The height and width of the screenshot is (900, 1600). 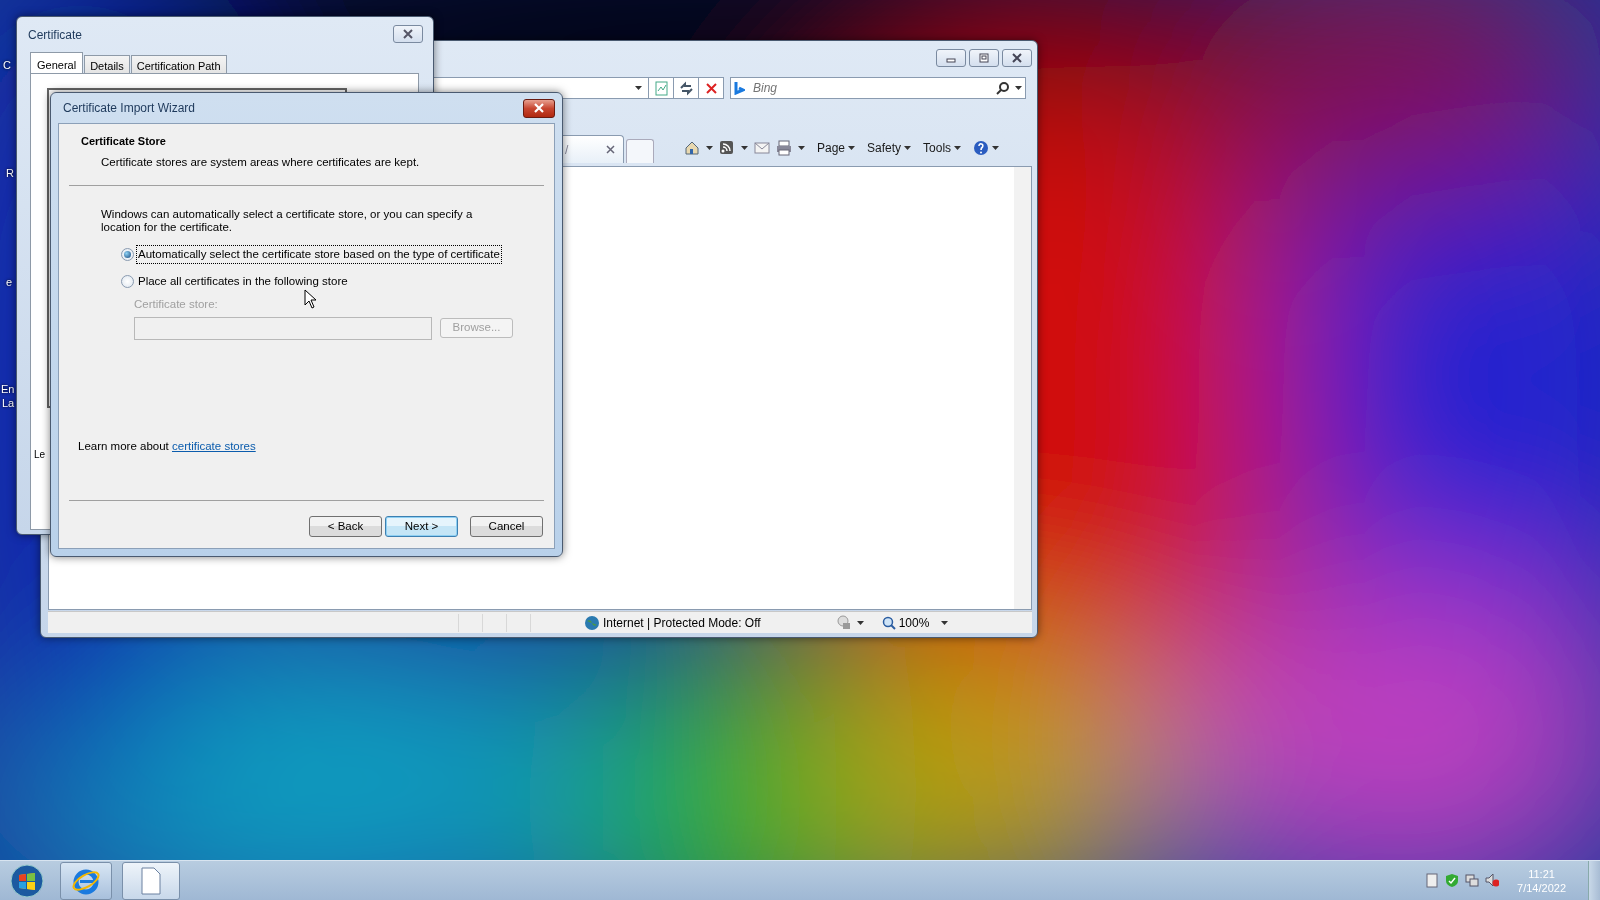 I want to click on desktop-icon-label: e, so click(x=9, y=282).